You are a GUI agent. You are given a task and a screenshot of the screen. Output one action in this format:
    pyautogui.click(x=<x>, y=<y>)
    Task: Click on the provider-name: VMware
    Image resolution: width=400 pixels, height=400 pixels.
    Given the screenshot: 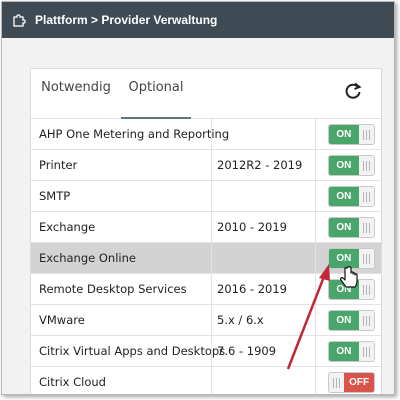 What is the action you would take?
    pyautogui.click(x=62, y=320)
    